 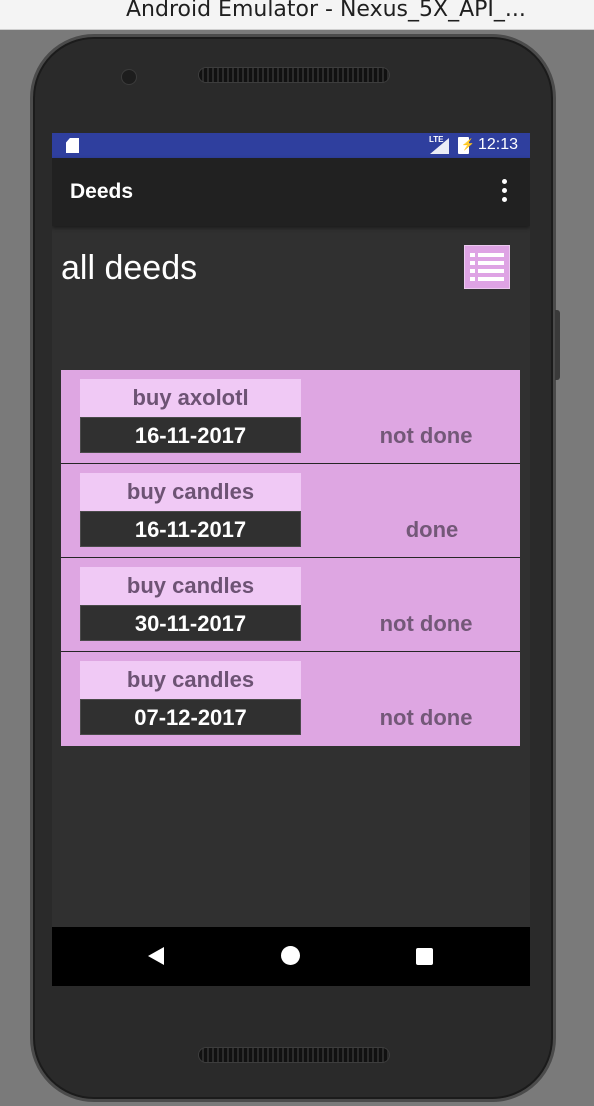 I want to click on status-time: 12:13, so click(x=498, y=144).